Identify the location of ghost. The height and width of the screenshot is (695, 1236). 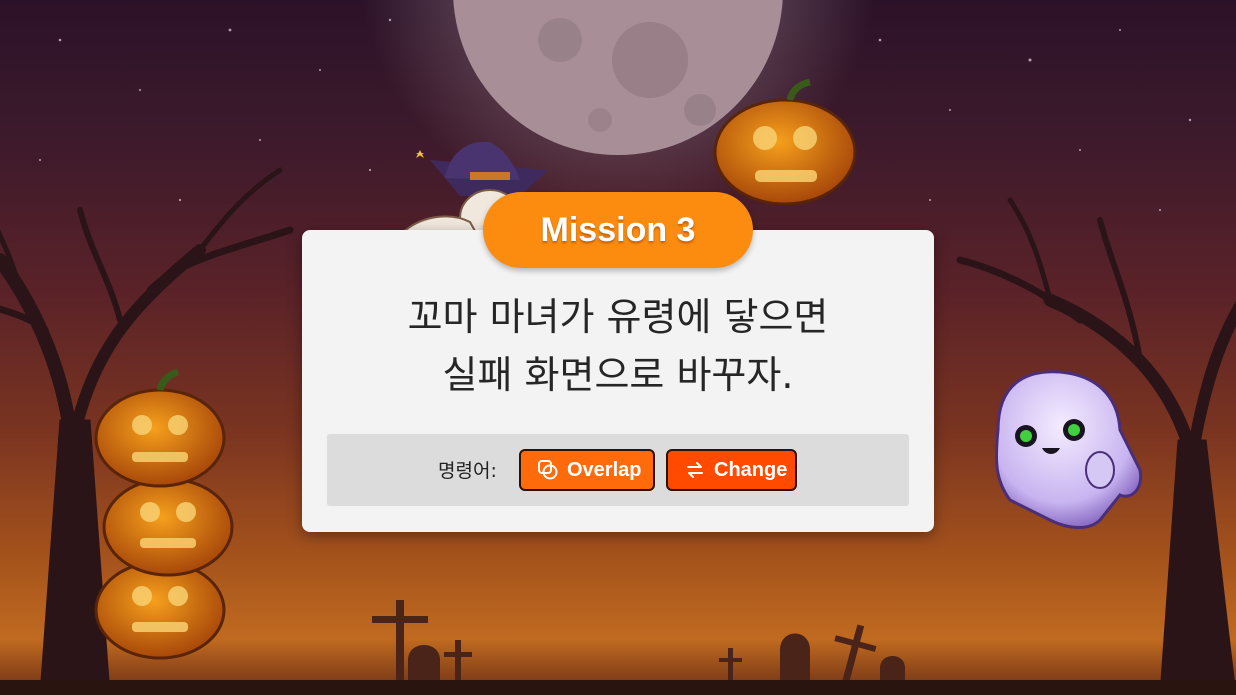
(1068, 449).